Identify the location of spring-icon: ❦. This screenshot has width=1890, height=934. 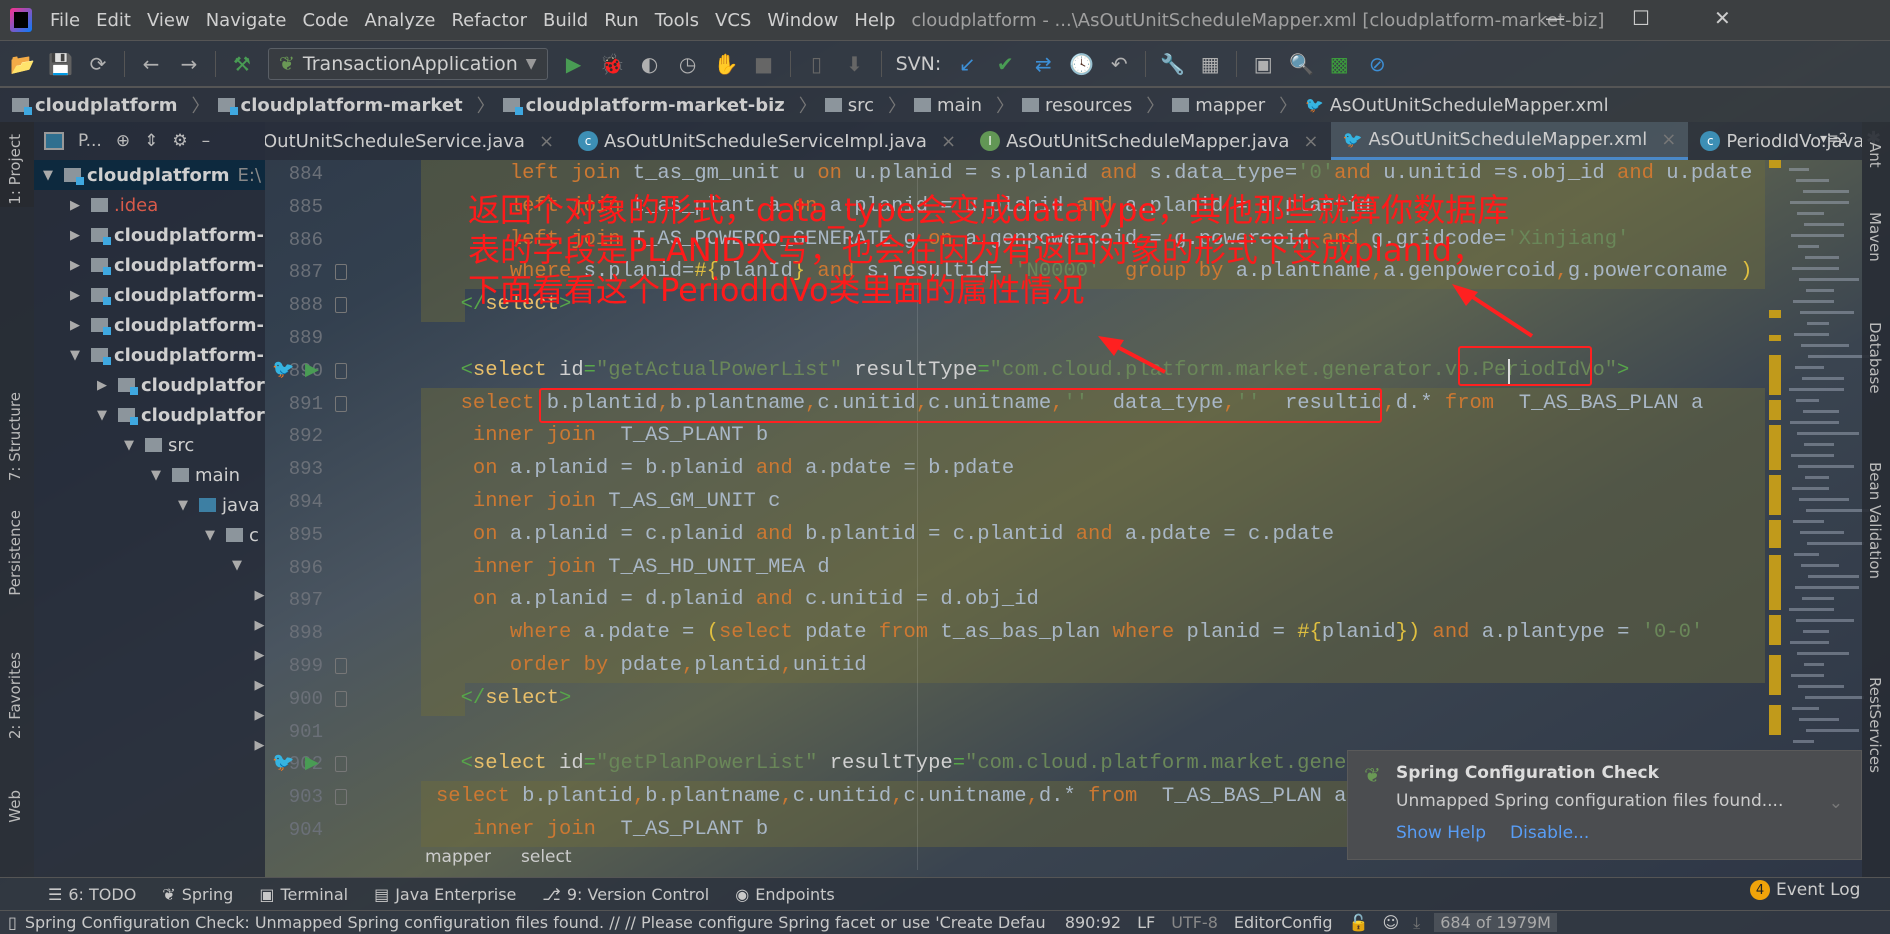
(169, 894).